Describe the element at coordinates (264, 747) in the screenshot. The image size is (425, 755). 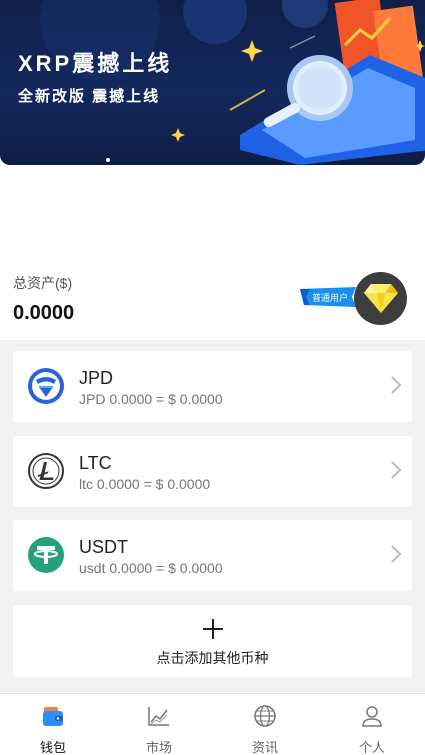
I see `tab-label: 资讯` at that location.